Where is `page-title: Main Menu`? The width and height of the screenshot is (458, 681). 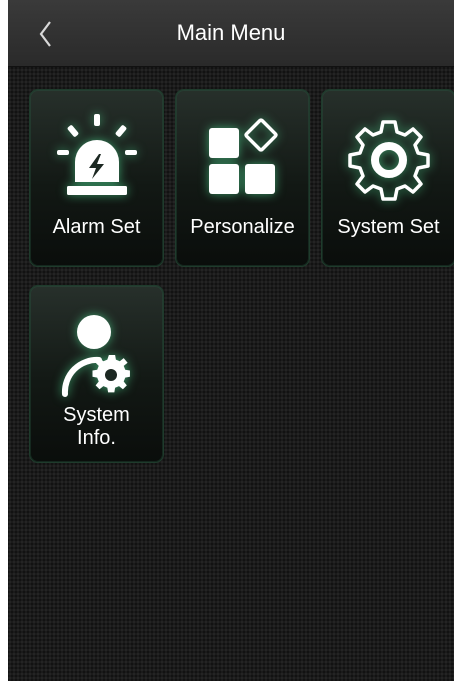 page-title: Main Menu is located at coordinates (231, 32).